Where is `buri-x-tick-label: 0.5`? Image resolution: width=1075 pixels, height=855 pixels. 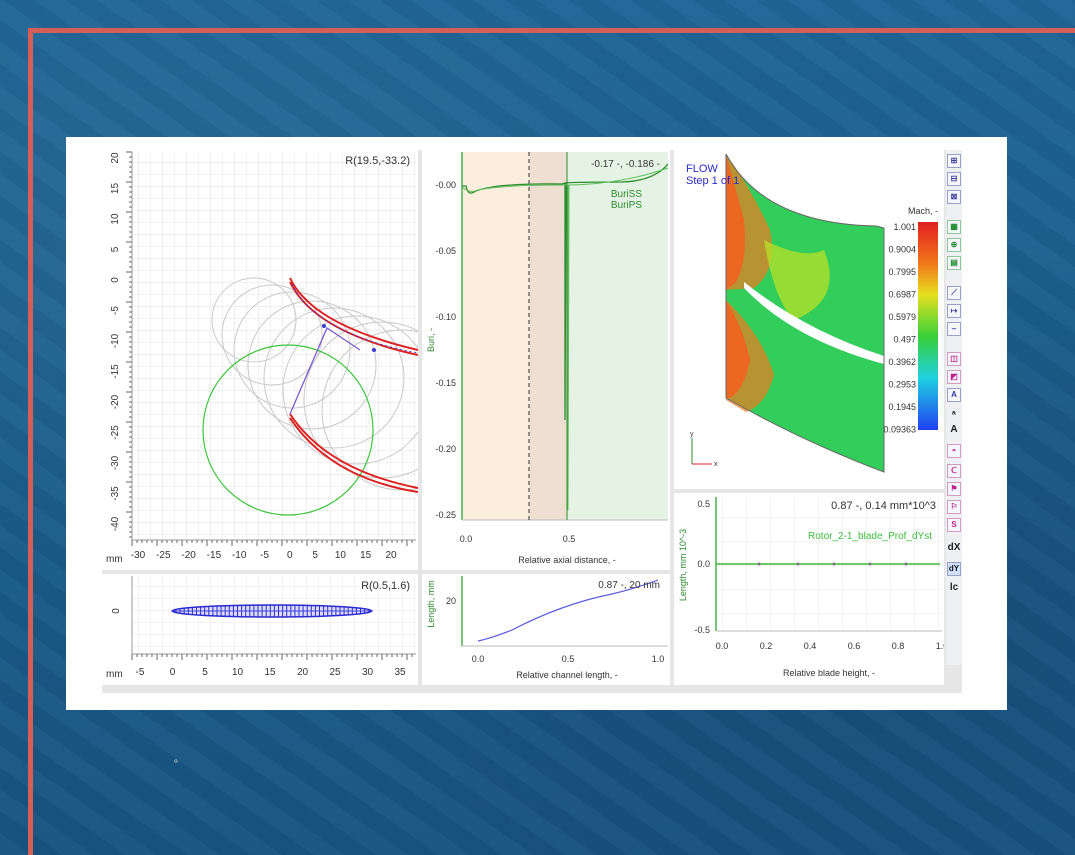 buri-x-tick-label: 0.5 is located at coordinates (569, 539).